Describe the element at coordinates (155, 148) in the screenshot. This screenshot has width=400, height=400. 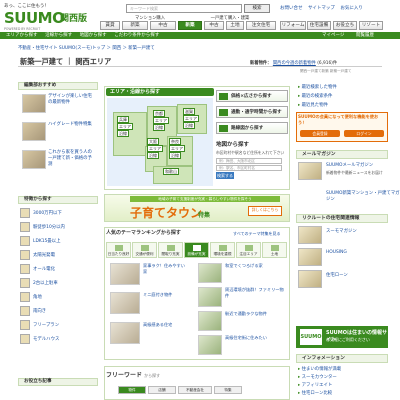
I see `pref-osaka-area: エリア` at that location.